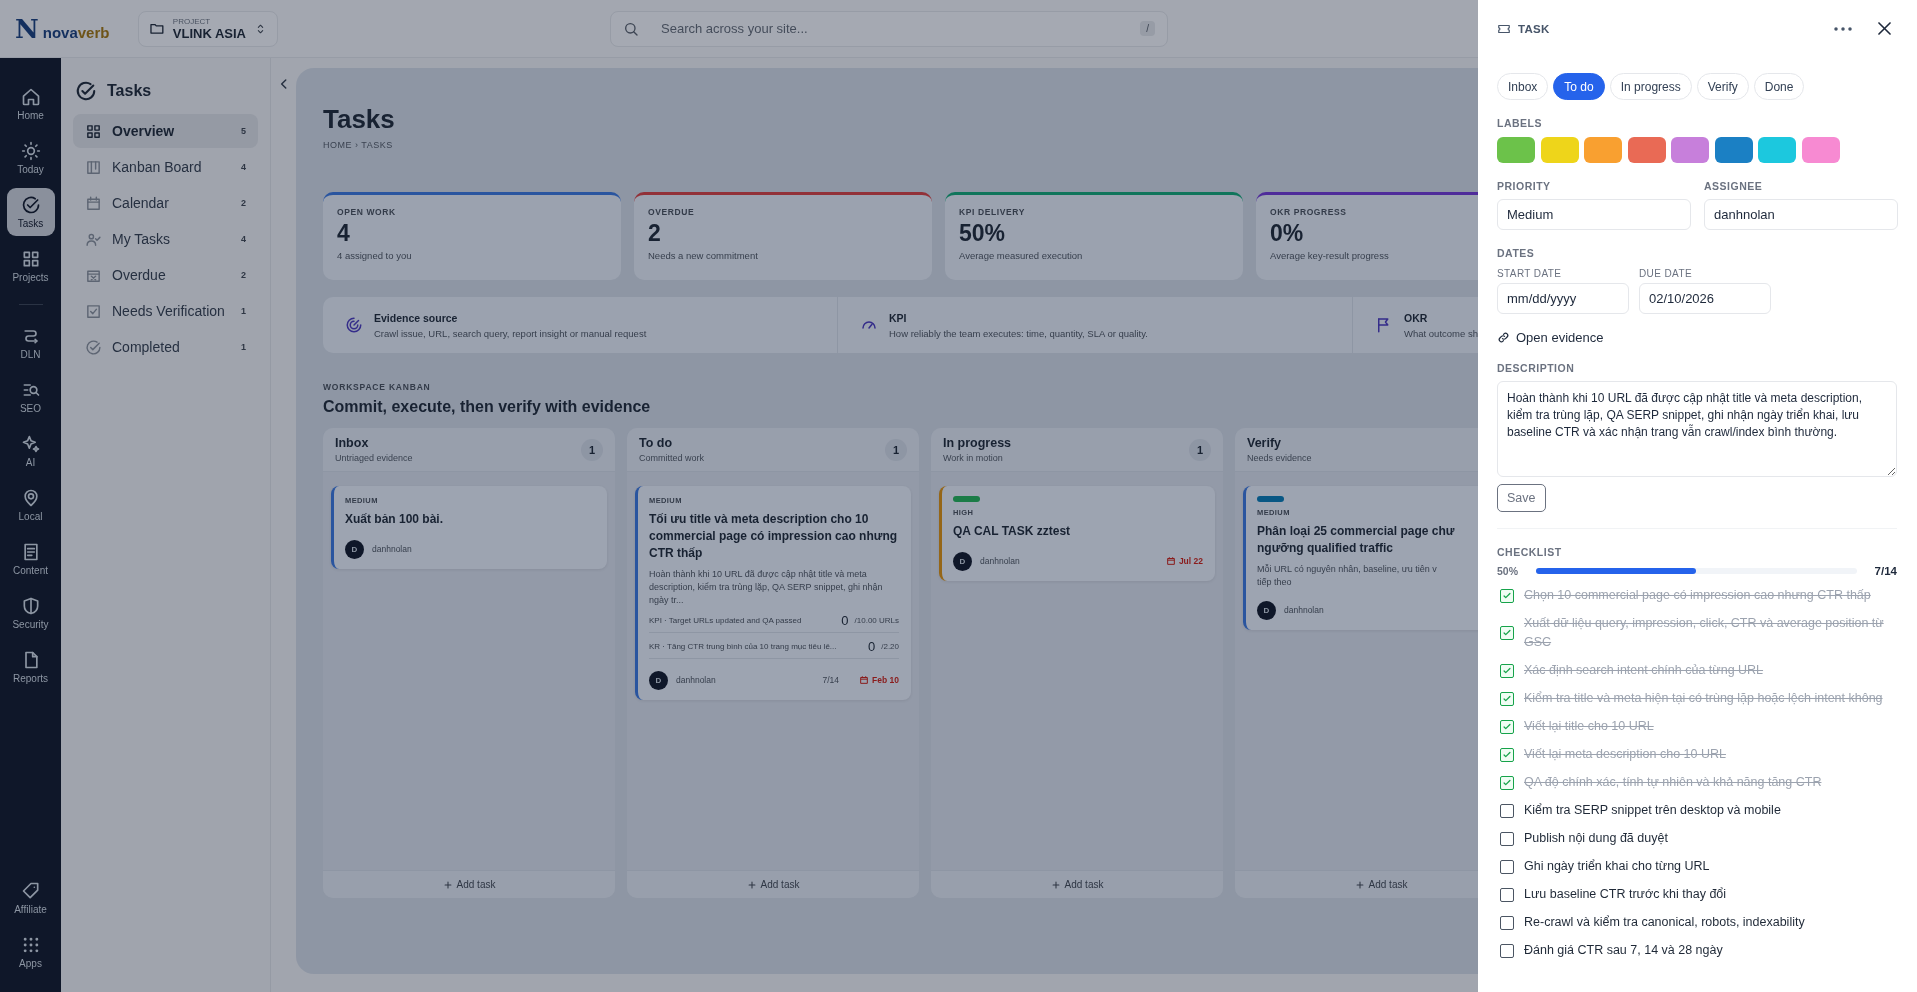 This screenshot has width=1917, height=992. Describe the element at coordinates (1625, 754) in the screenshot. I see `checklist-item: Viết lại meta description cho 10 URL` at that location.